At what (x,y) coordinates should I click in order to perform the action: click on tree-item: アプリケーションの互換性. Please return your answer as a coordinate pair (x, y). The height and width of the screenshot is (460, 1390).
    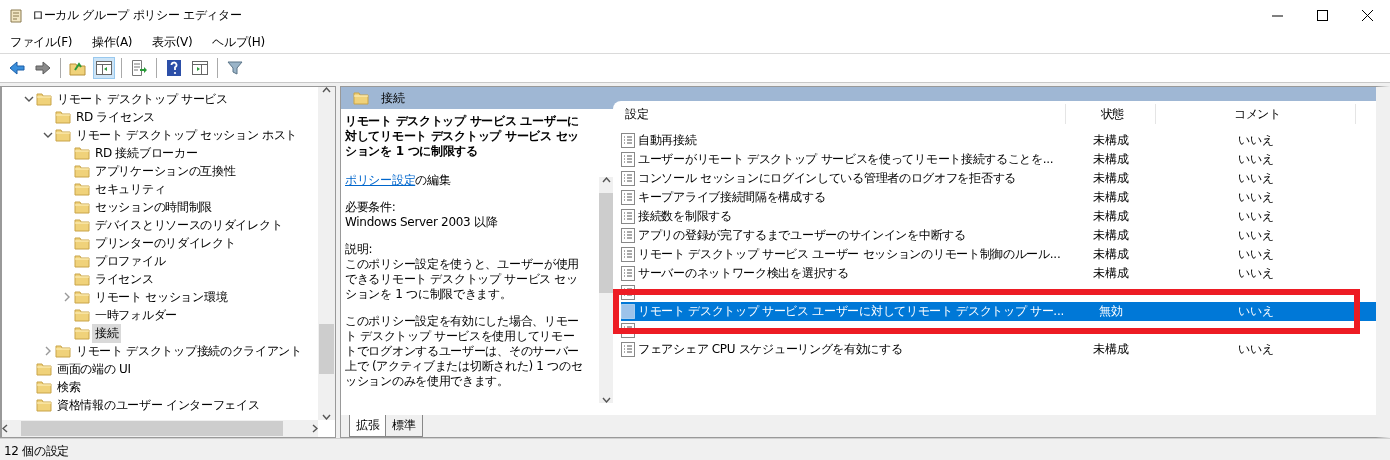
    Looking at the image, I should click on (165, 171).